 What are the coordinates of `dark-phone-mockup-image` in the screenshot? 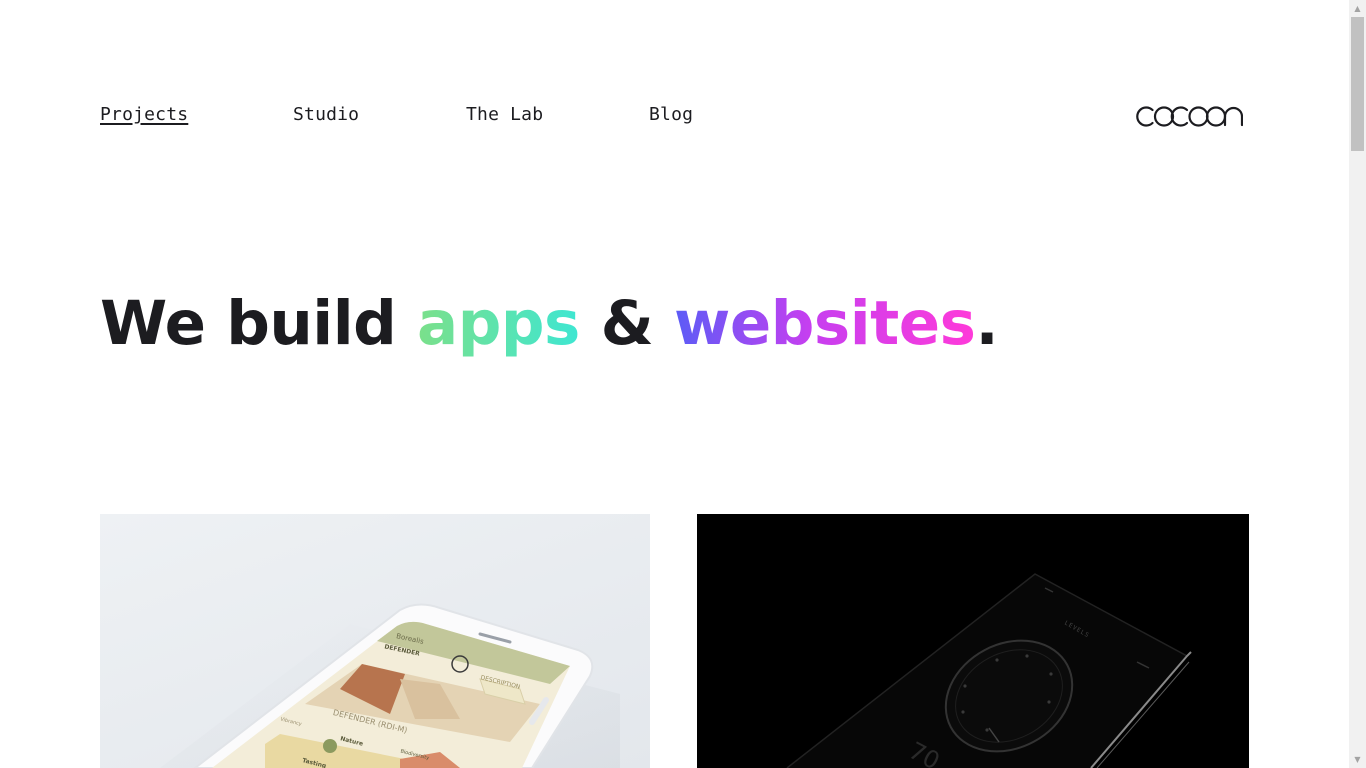 It's located at (989, 670).